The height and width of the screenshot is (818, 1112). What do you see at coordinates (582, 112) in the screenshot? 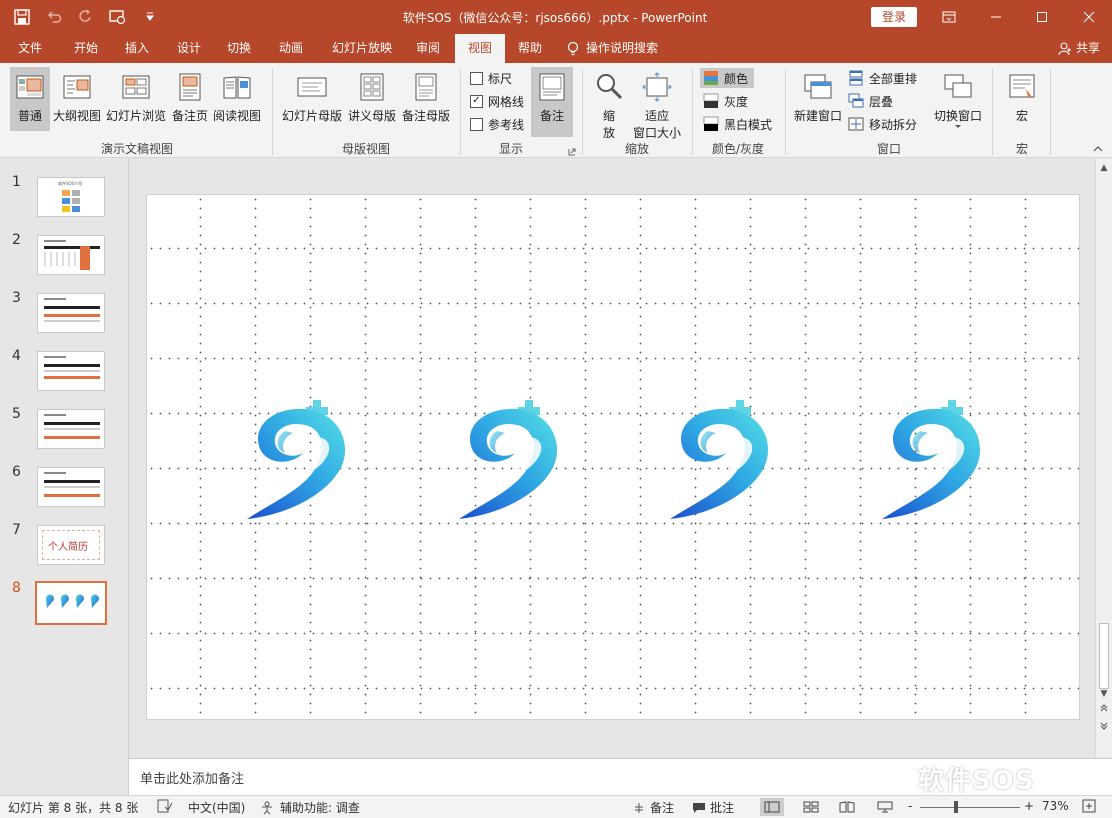
I see `separator` at bounding box center [582, 112].